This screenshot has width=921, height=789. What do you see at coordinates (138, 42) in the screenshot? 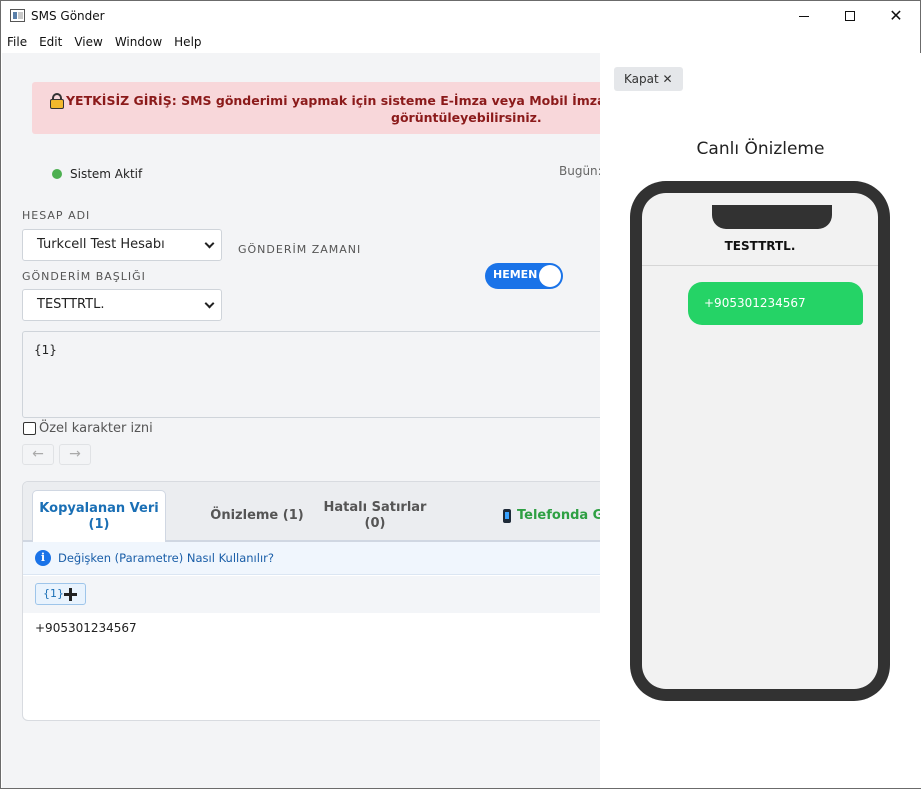
I see `menu-window: Window` at bounding box center [138, 42].